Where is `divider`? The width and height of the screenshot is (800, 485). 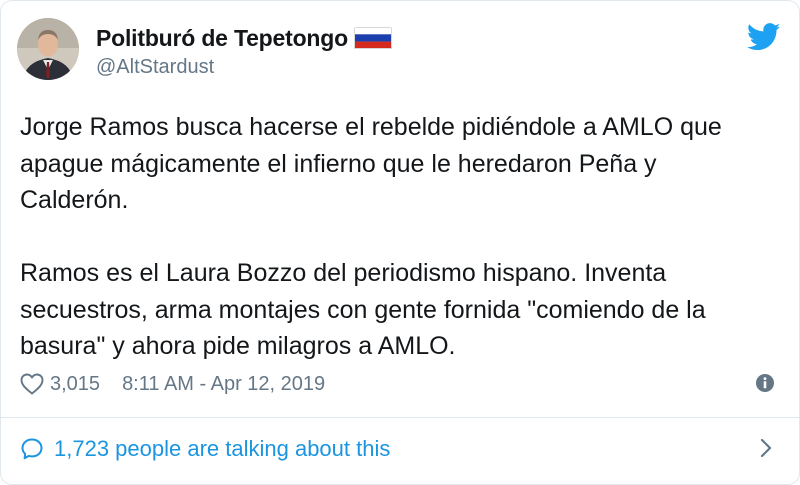
divider is located at coordinates (400, 417).